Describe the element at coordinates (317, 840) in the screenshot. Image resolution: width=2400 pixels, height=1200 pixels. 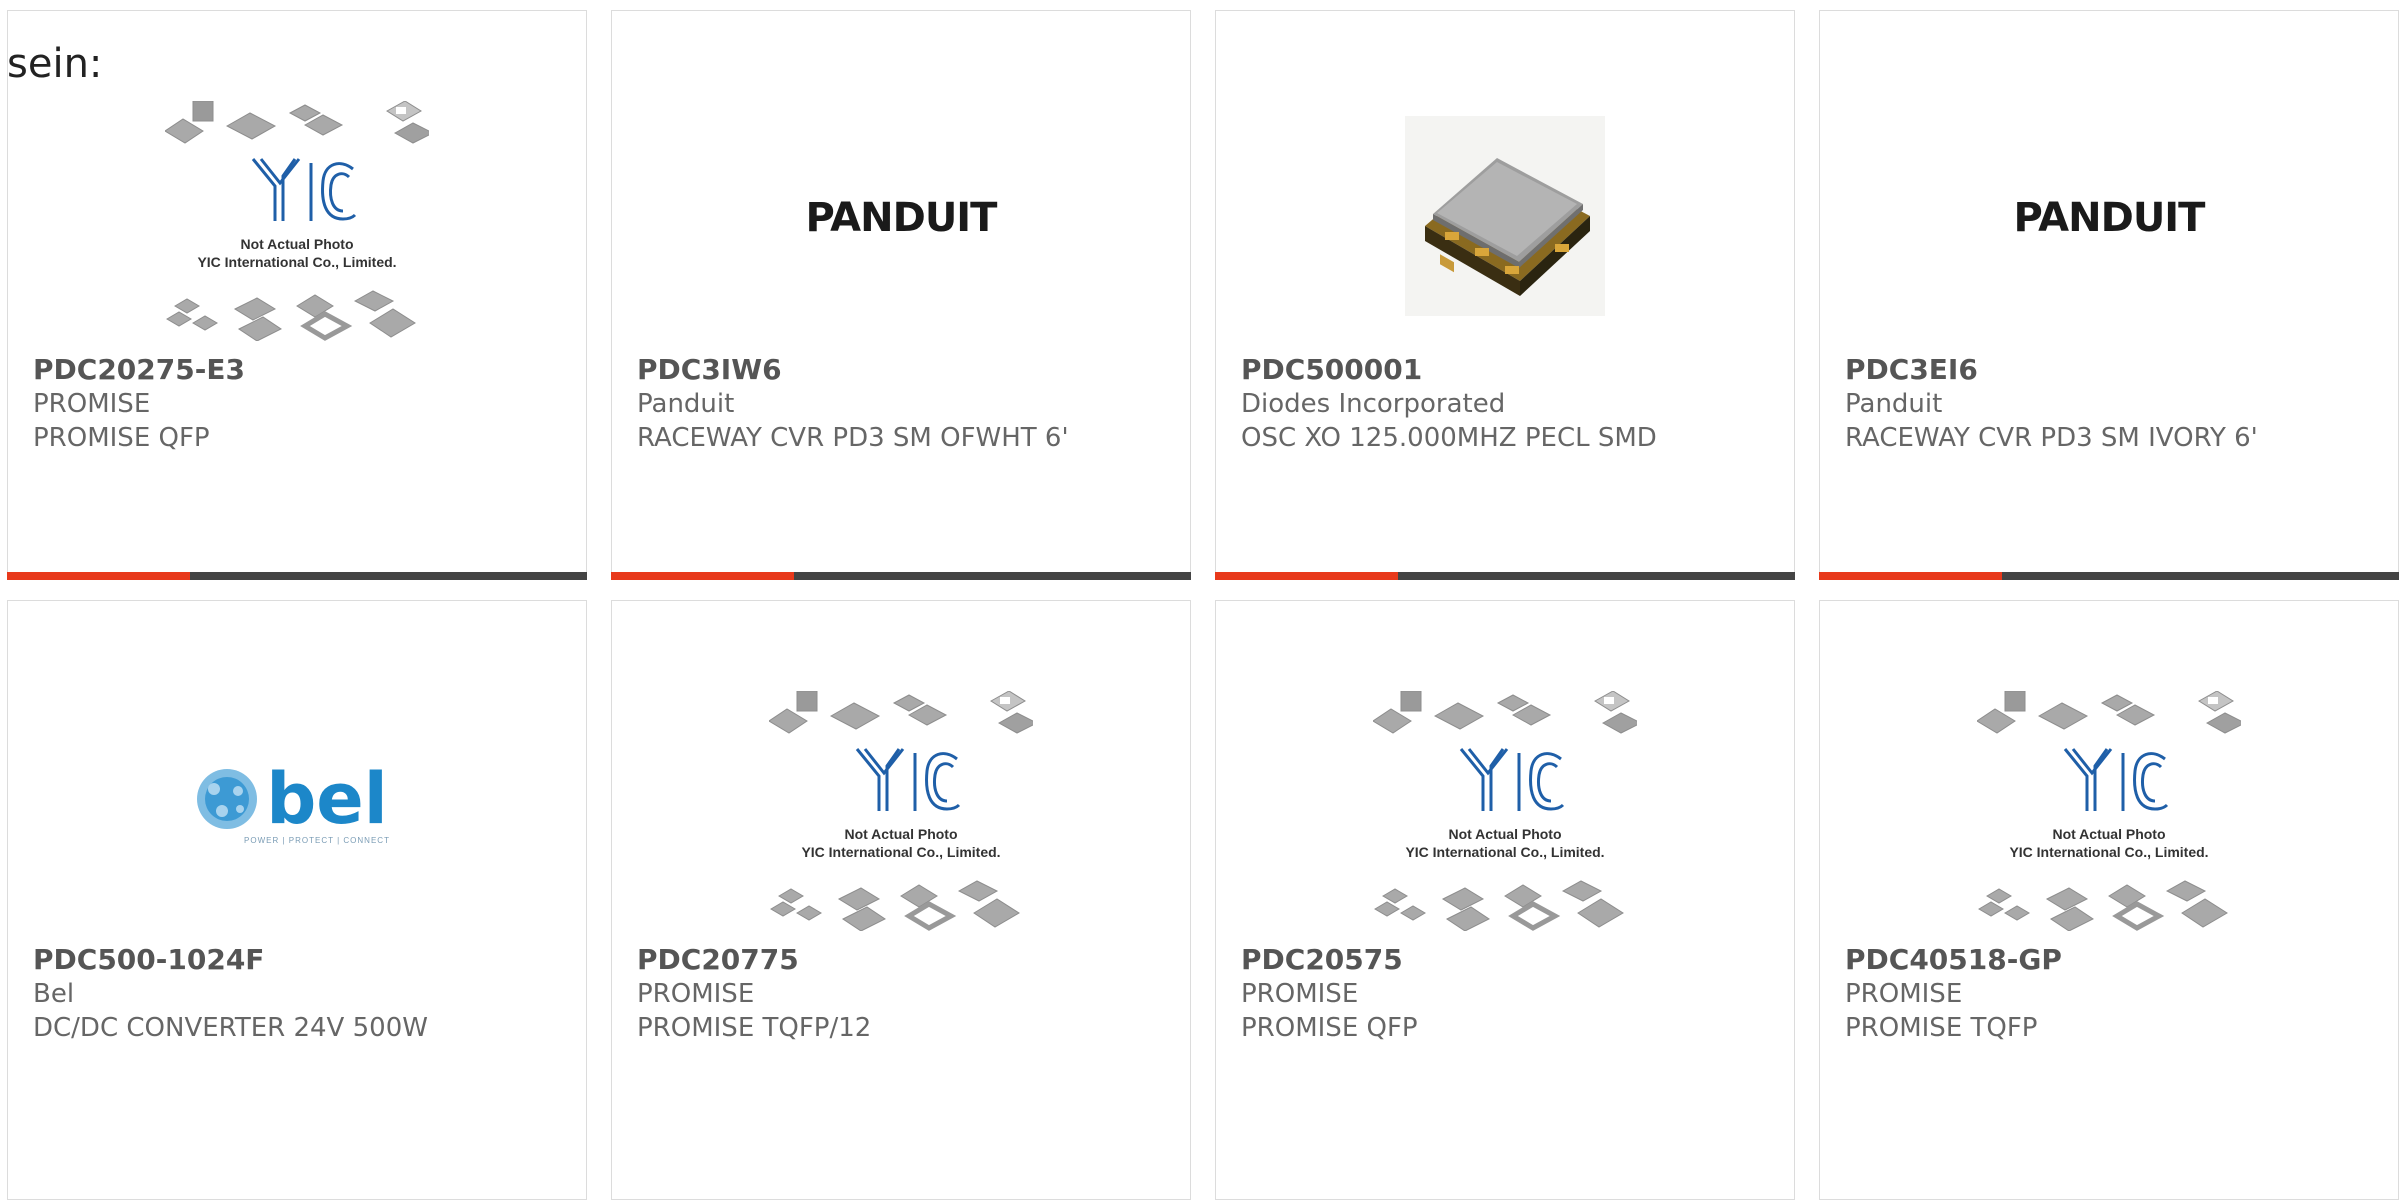
I see `svg-text: POWER | PROTECT | CONNECT` at that location.